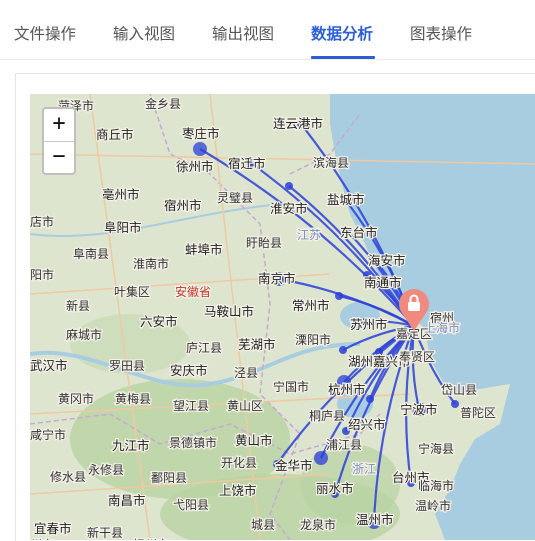  What do you see at coordinates (344, 445) in the screenshot?
I see `city-label: 浦江县` at bounding box center [344, 445].